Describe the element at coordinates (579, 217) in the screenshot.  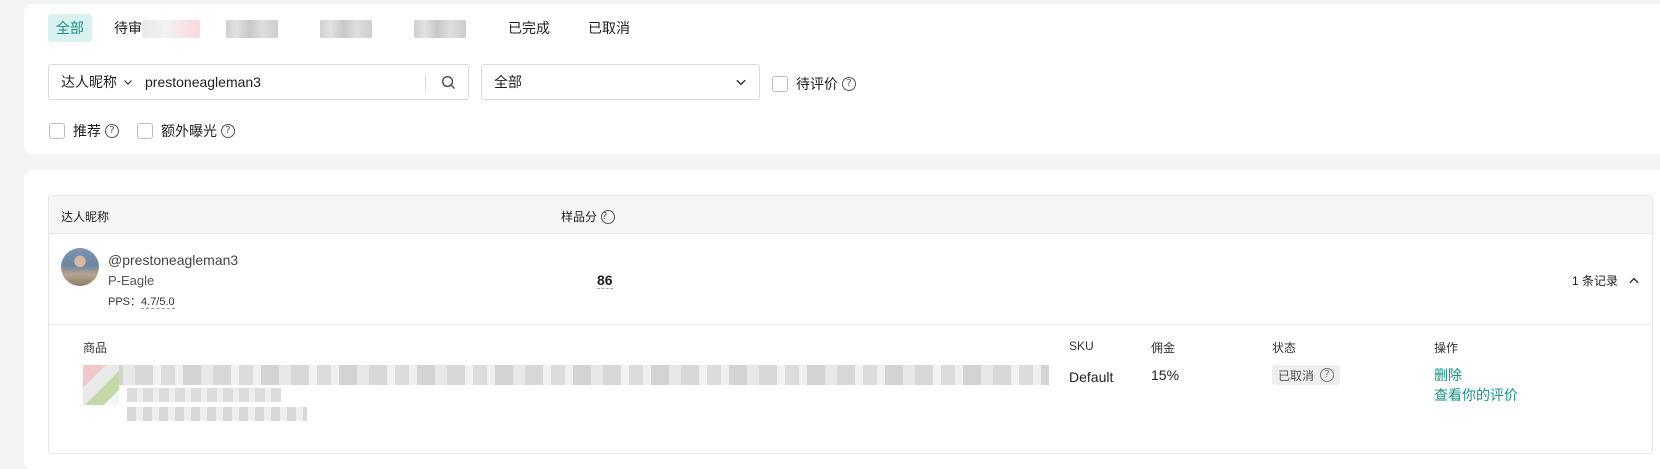
I see `column-sample-score-label: 样品分` at that location.